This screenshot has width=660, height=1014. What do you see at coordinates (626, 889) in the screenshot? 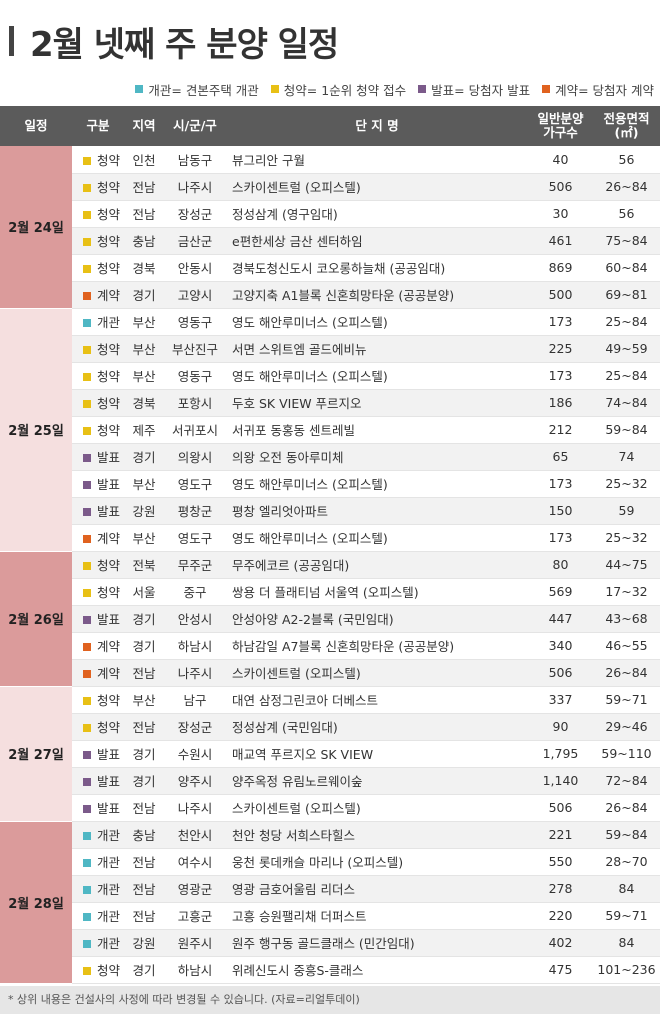
I see `area-cell: 84` at bounding box center [626, 889].